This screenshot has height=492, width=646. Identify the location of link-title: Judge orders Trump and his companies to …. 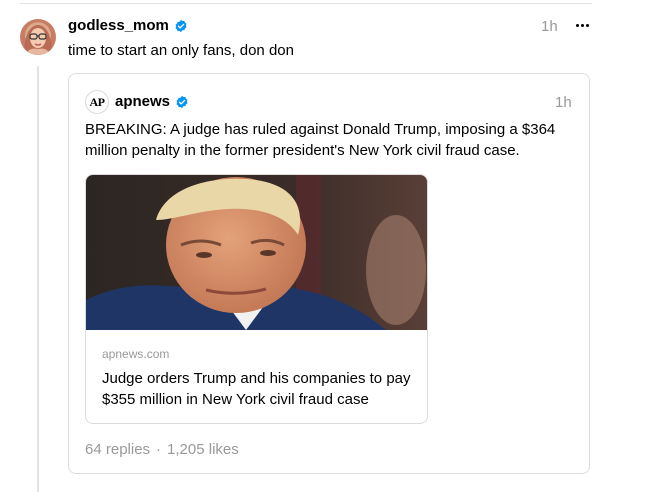
(262, 389).